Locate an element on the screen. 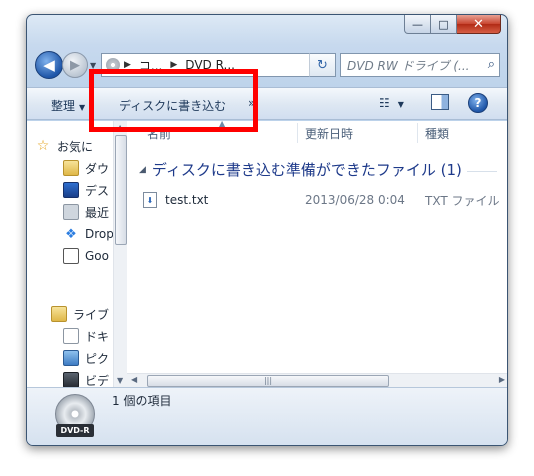  search-icon: ⌕ is located at coordinates (491, 64).